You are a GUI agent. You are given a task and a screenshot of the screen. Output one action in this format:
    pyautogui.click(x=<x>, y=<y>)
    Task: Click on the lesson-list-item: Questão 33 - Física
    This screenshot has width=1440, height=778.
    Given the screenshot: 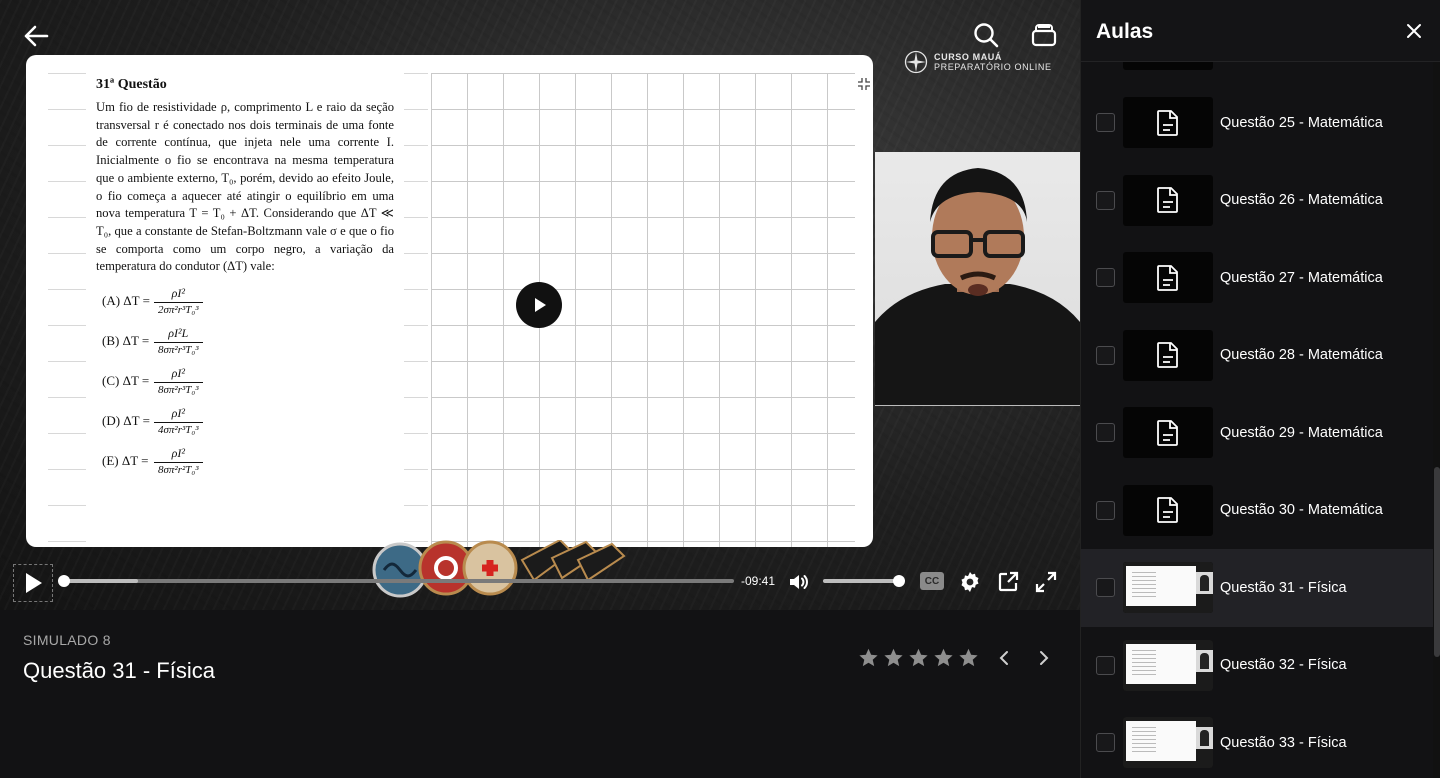 What is the action you would take?
    pyautogui.click(x=1257, y=741)
    